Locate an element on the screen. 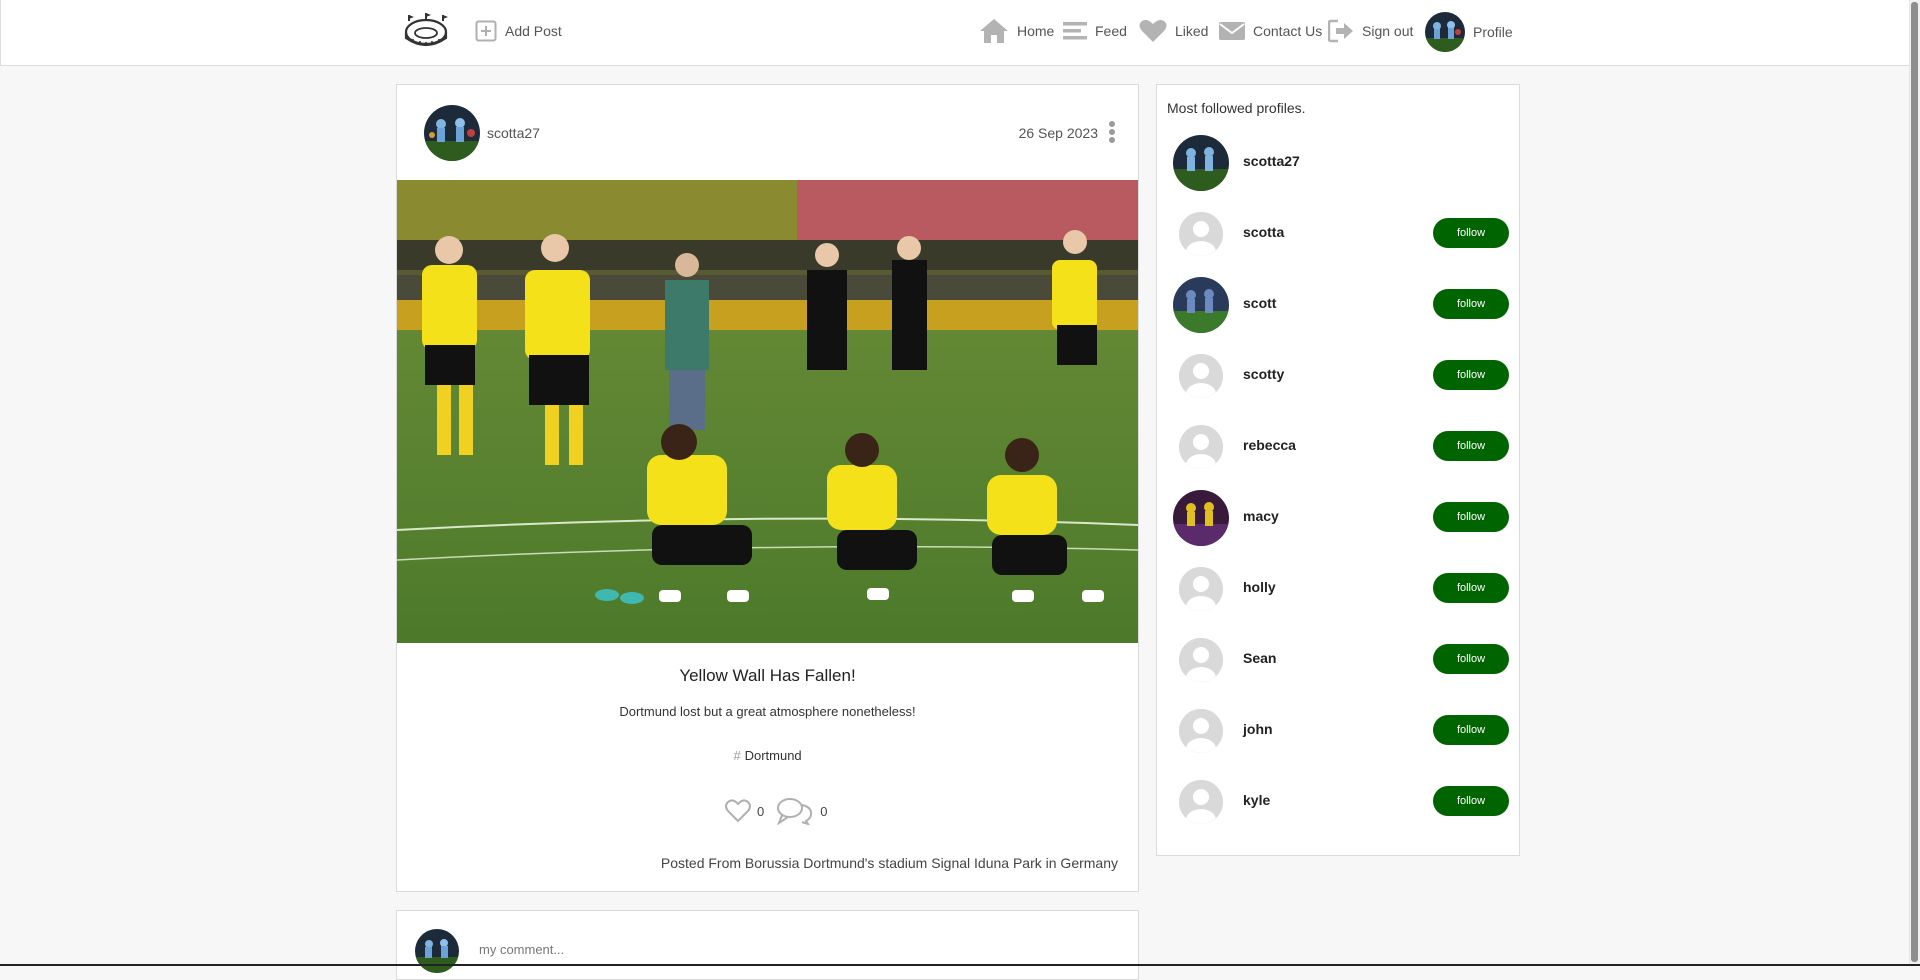 The image size is (1920, 980). profile-row: kyle follow is located at coordinates (1343, 802).